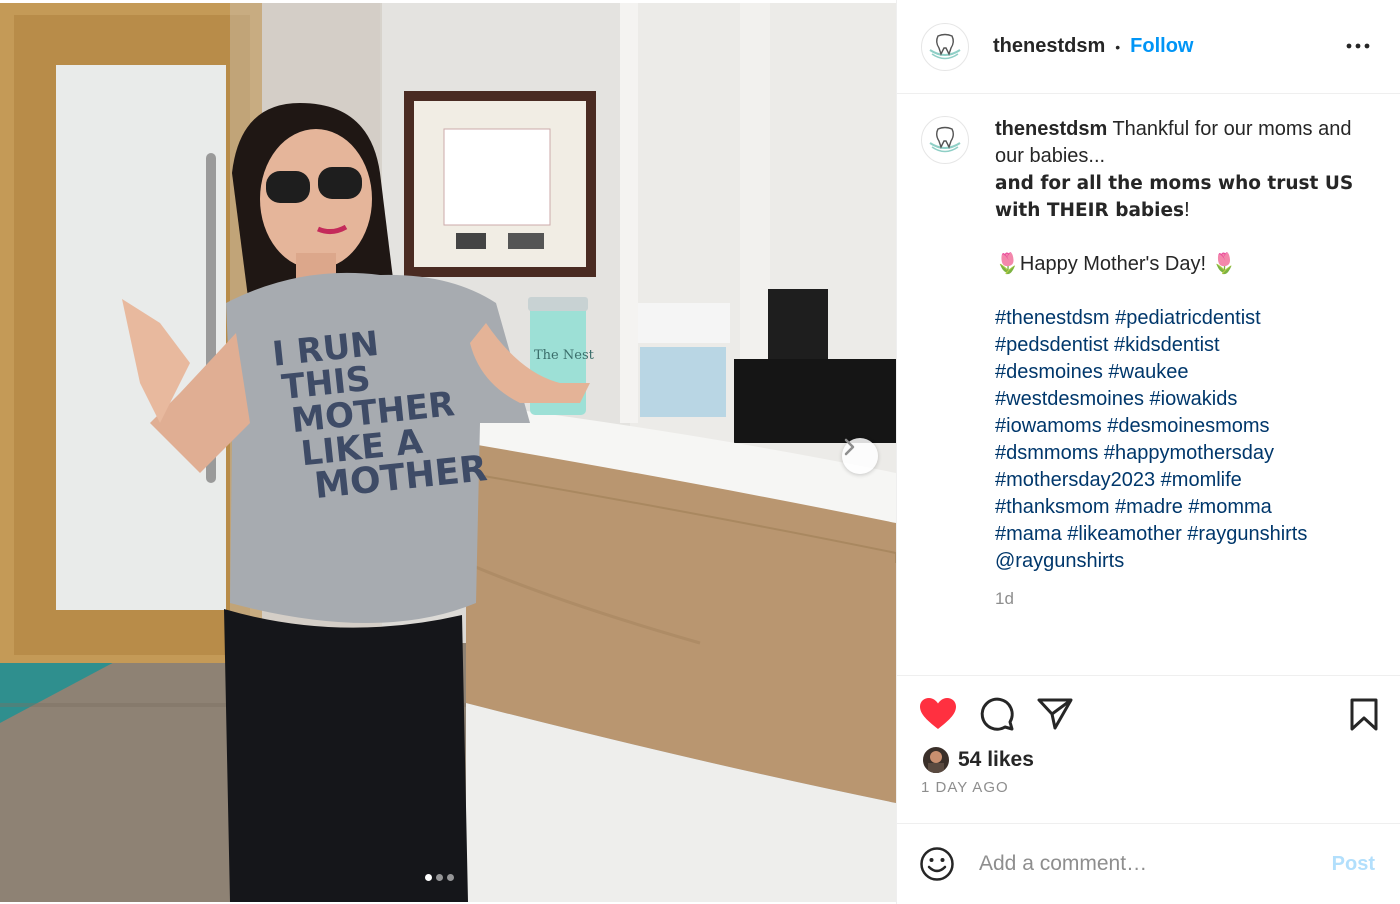 The image size is (1400, 904). What do you see at coordinates (1049, 46) in the screenshot?
I see `header-username: thenestdsm` at bounding box center [1049, 46].